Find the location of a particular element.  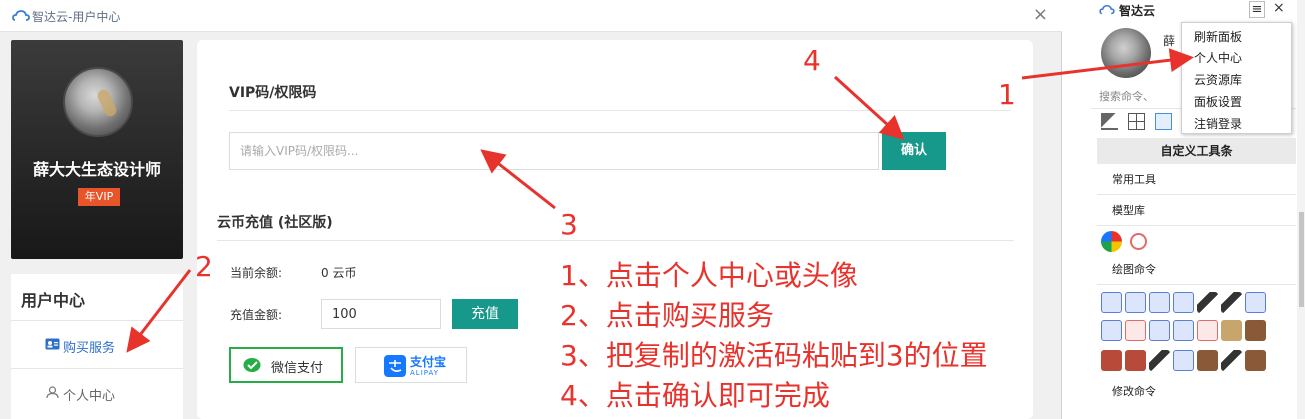

amount-label: 充值金额: is located at coordinates (256, 315).